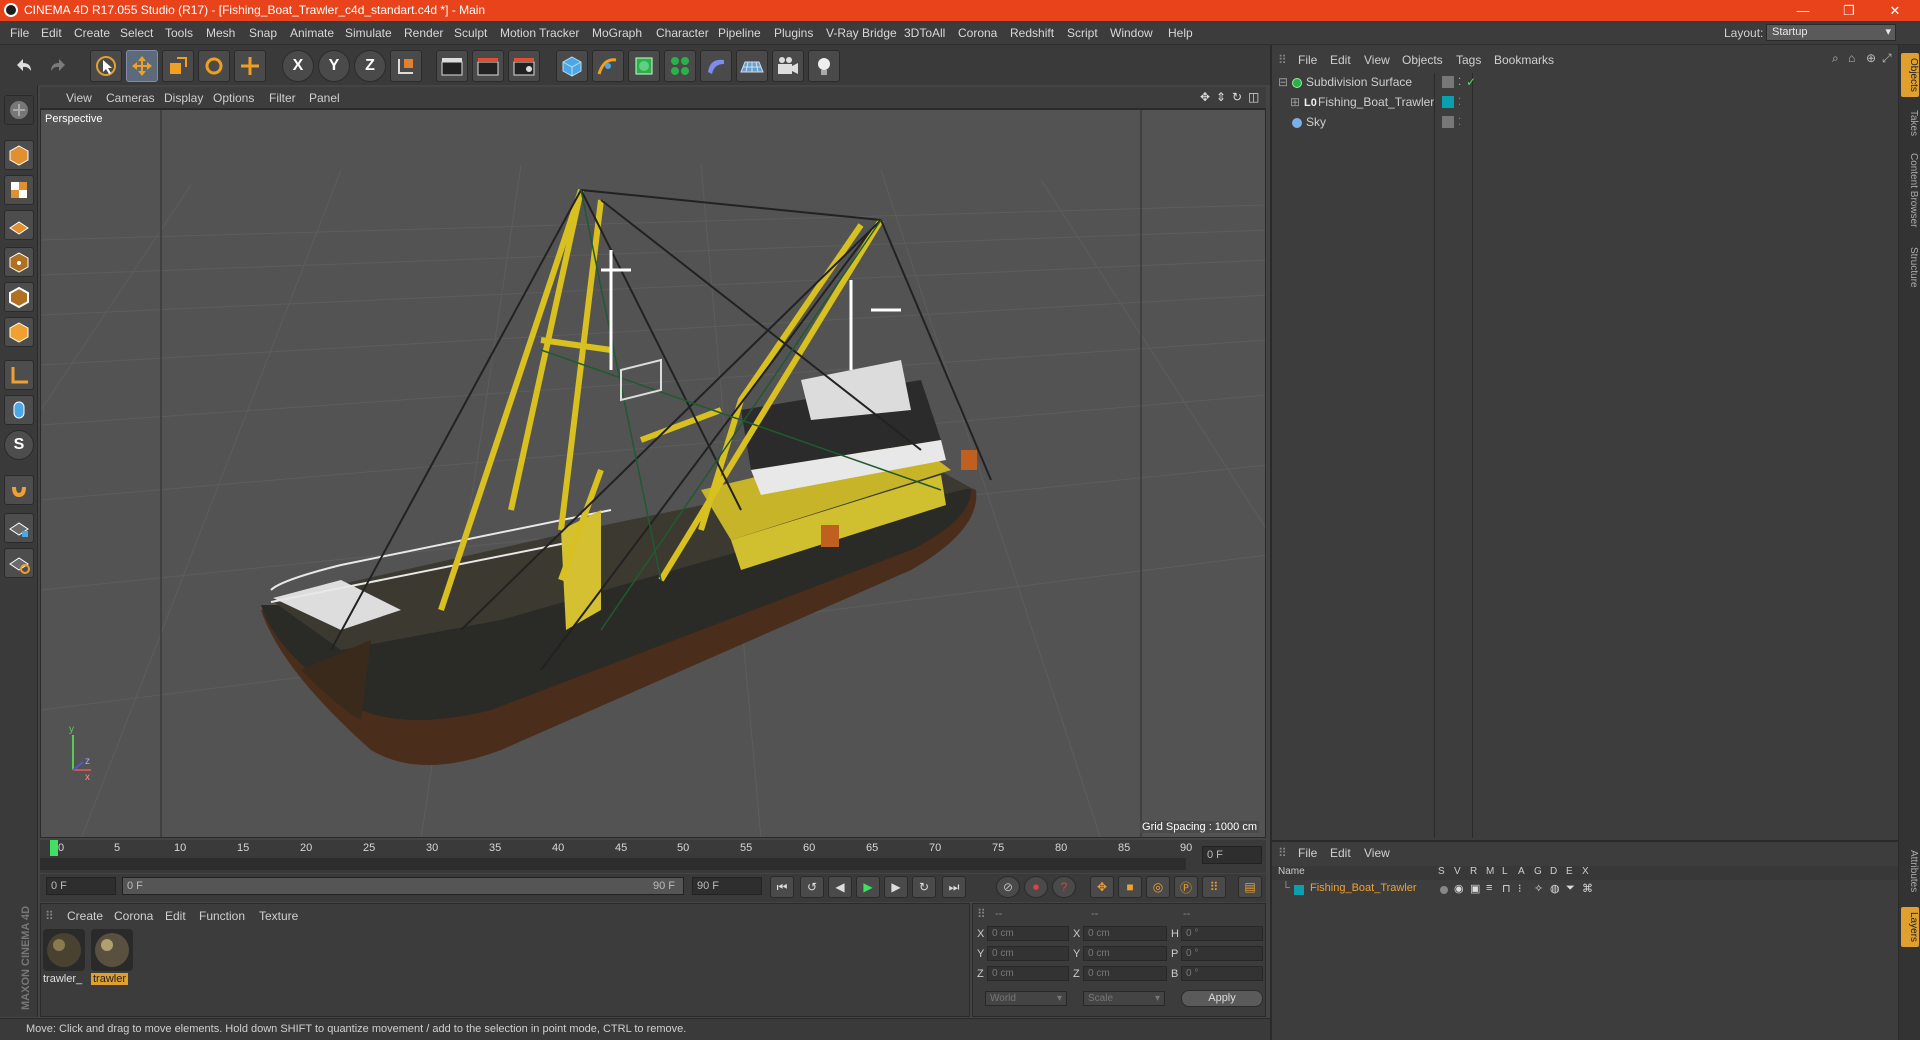 Image resolution: width=1920 pixels, height=1040 pixels. I want to click on layer-menu-file: File, so click(1307, 853).